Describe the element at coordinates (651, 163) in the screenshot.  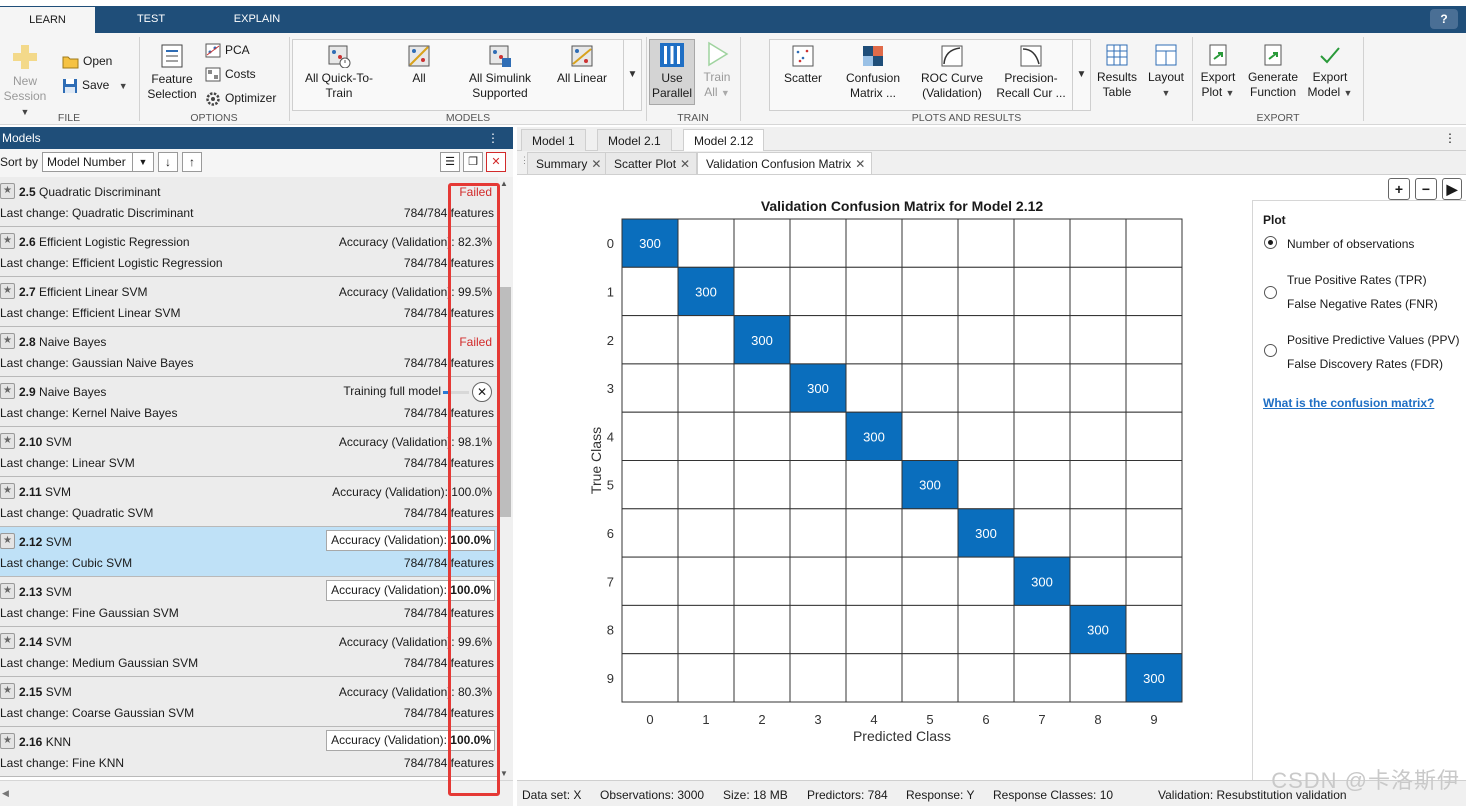
I see `plot-tab: Scatter Plot ✕` at that location.